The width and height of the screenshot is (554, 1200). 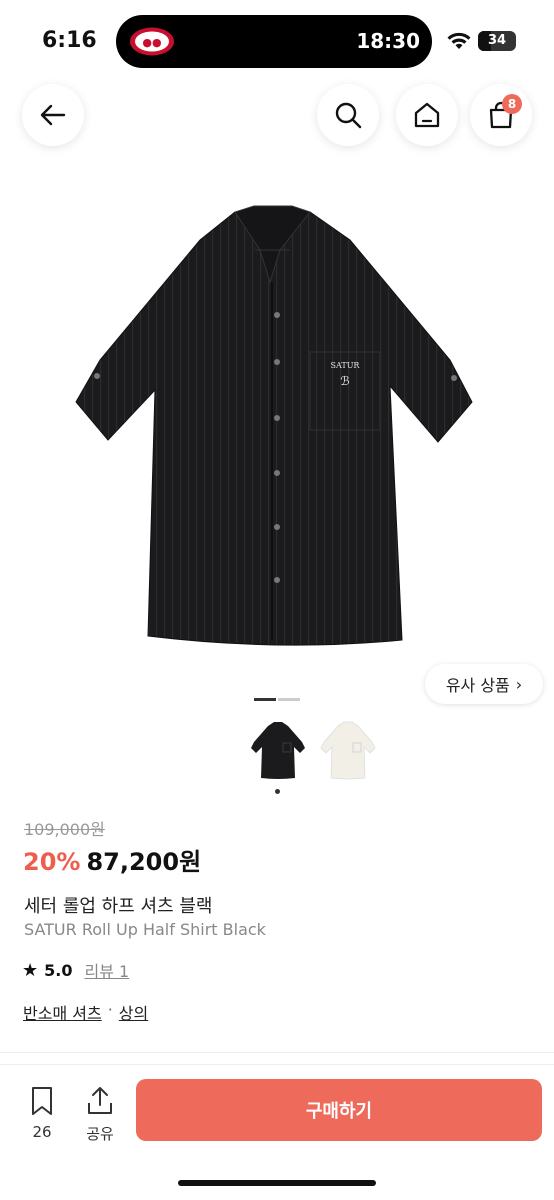 What do you see at coordinates (459, 40) in the screenshot?
I see `wifi-icon` at bounding box center [459, 40].